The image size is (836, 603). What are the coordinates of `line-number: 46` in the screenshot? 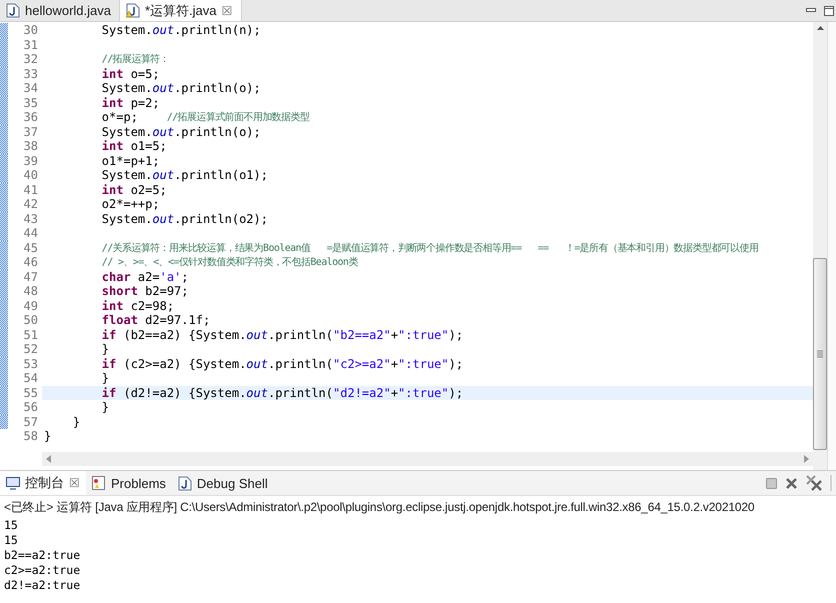 It's located at (30, 262).